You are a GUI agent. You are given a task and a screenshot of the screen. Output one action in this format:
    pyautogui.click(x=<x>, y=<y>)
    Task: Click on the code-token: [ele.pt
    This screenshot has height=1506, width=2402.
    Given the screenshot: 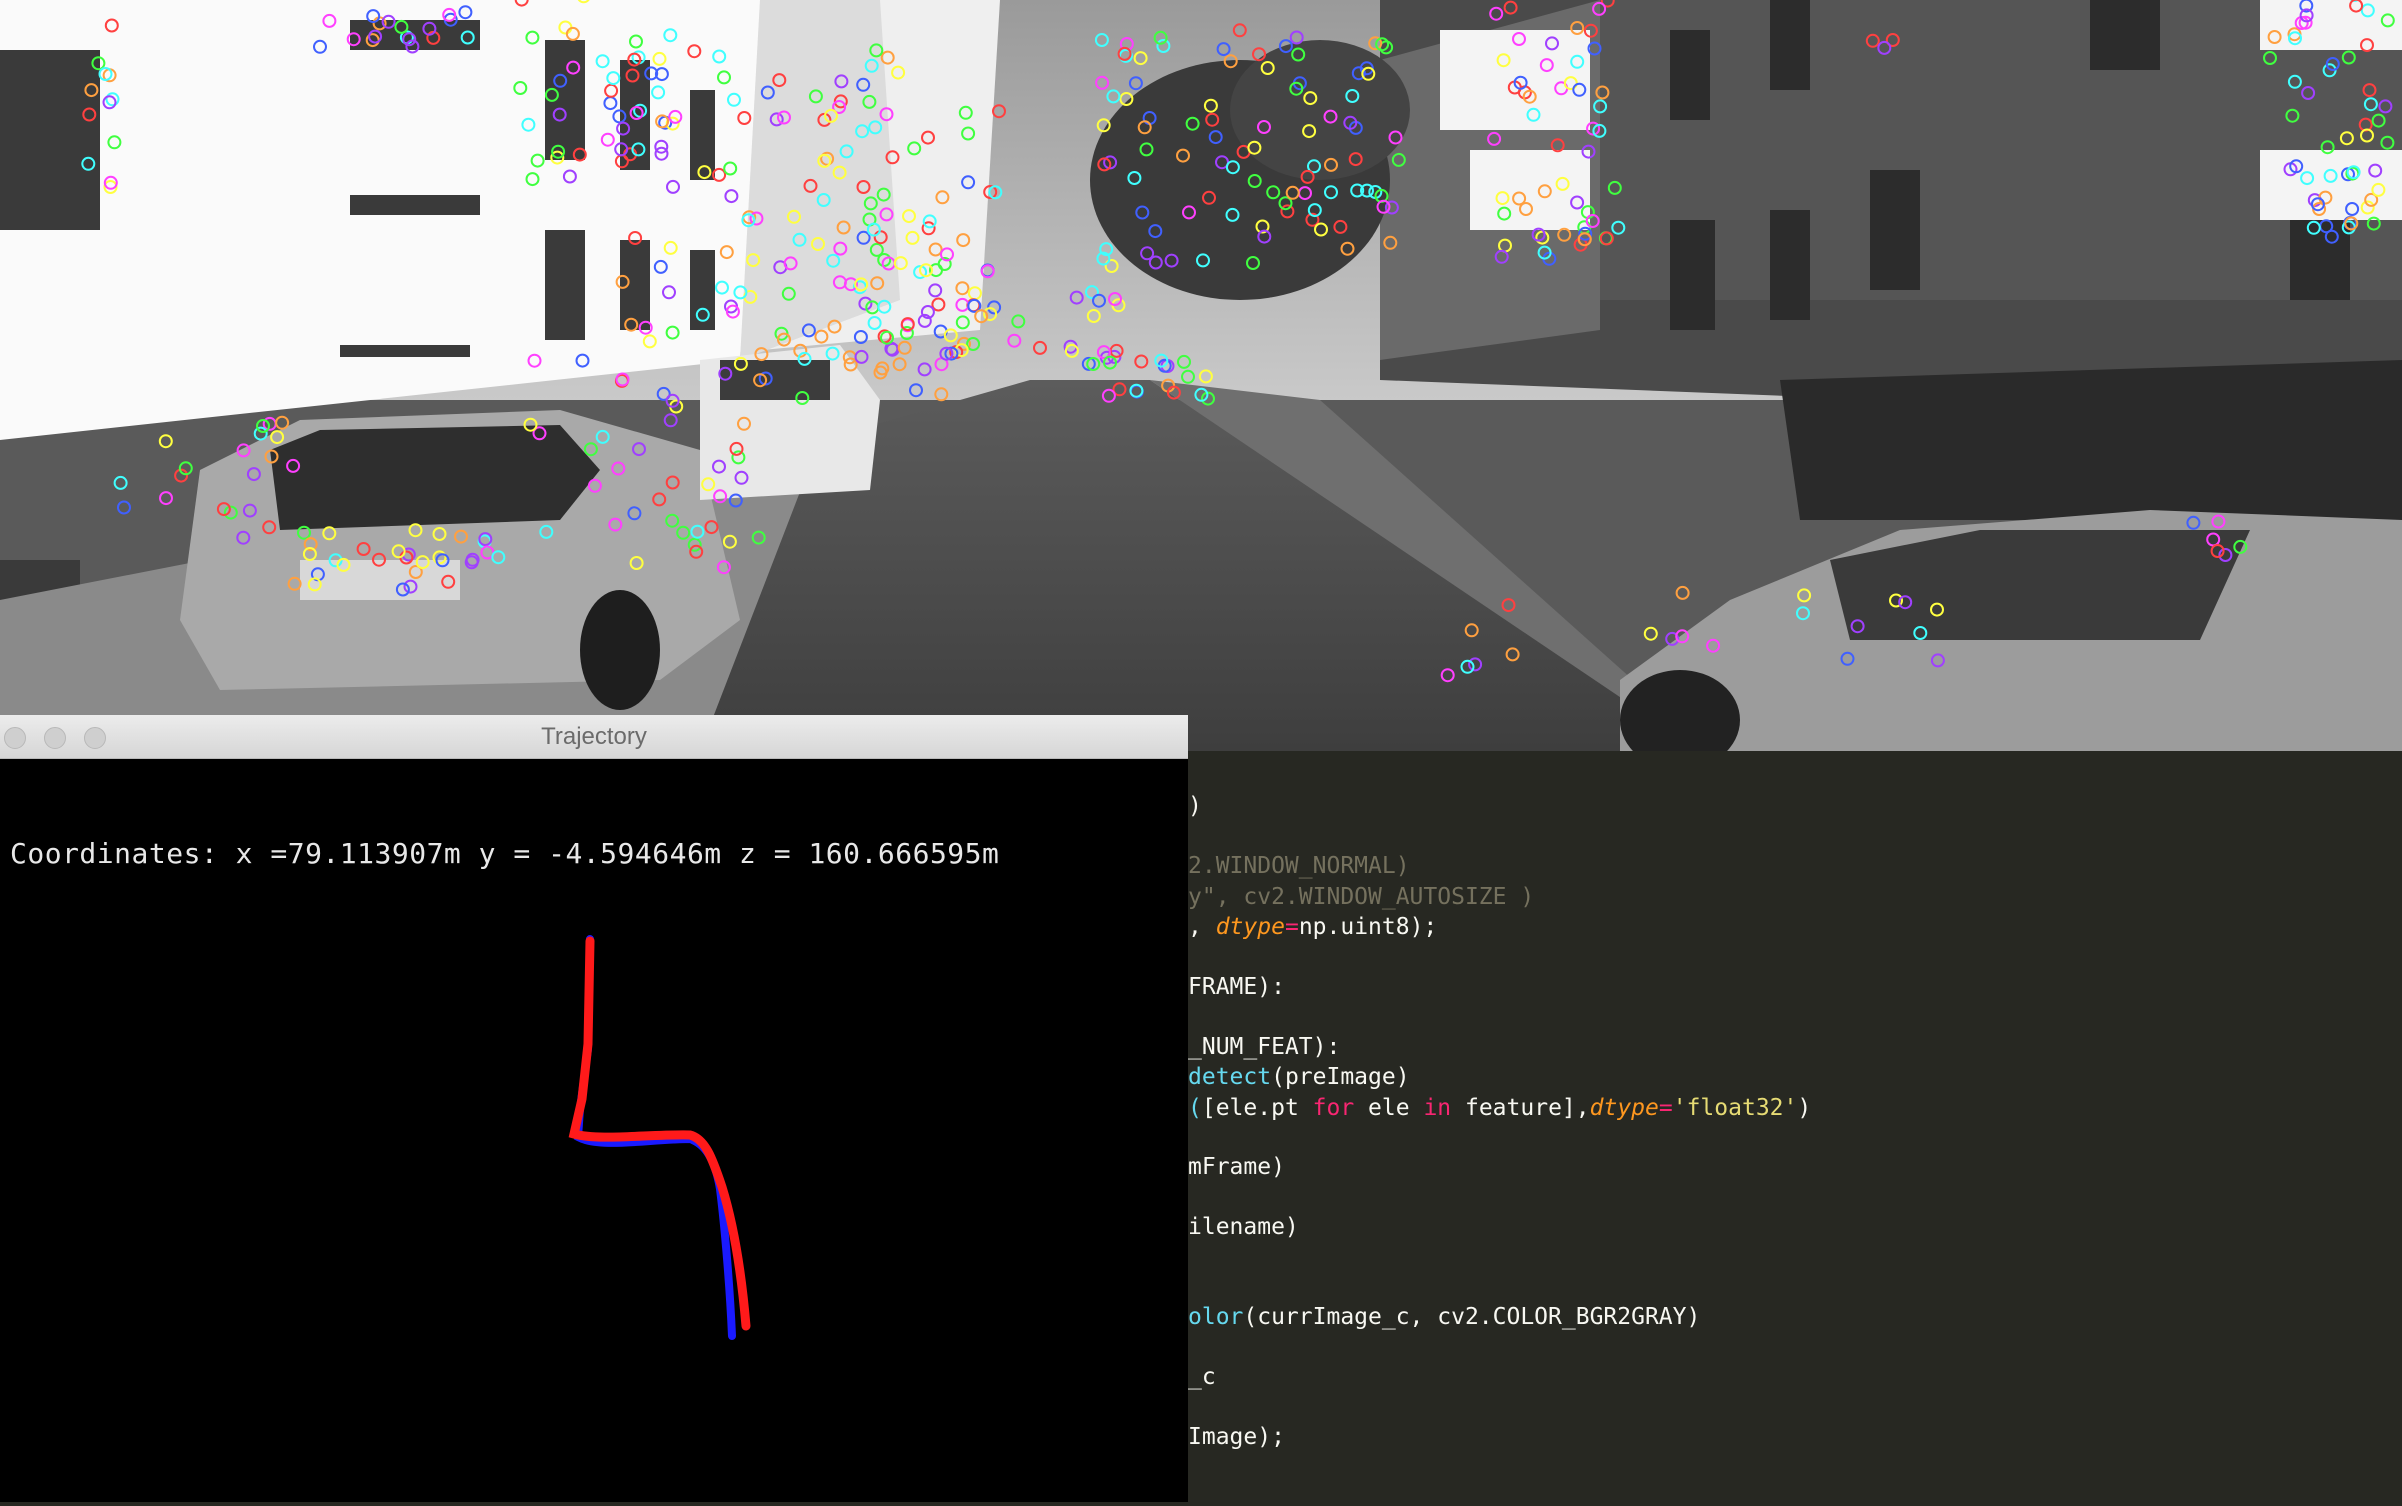 What is the action you would take?
    pyautogui.click(x=1257, y=1107)
    